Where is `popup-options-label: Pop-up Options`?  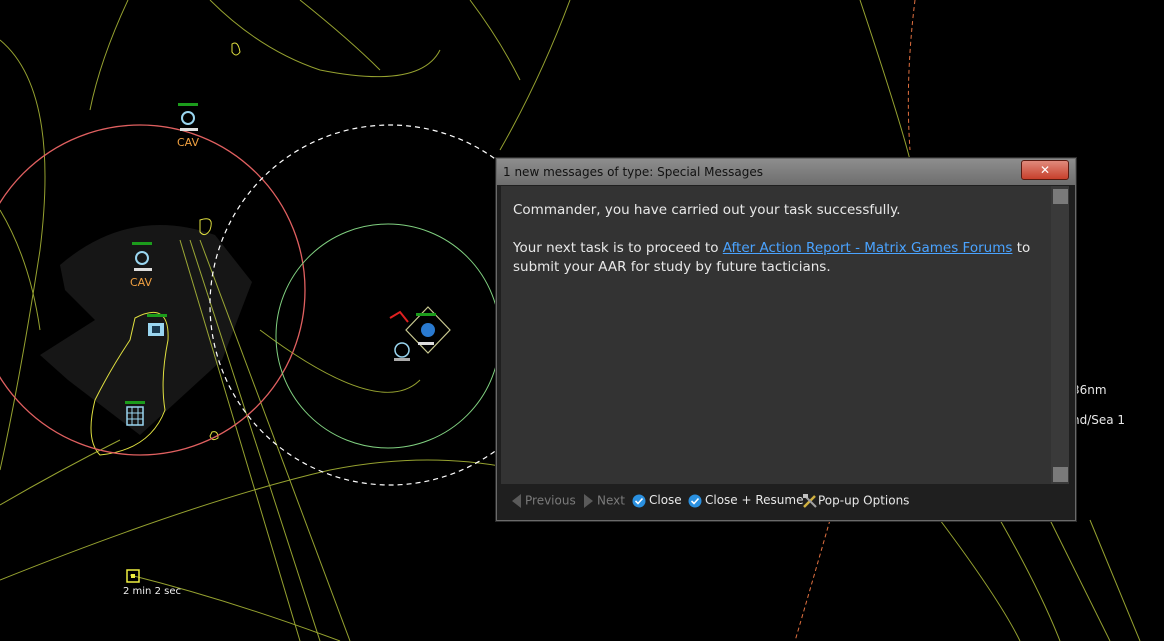 popup-options-label: Pop-up Options is located at coordinates (864, 500).